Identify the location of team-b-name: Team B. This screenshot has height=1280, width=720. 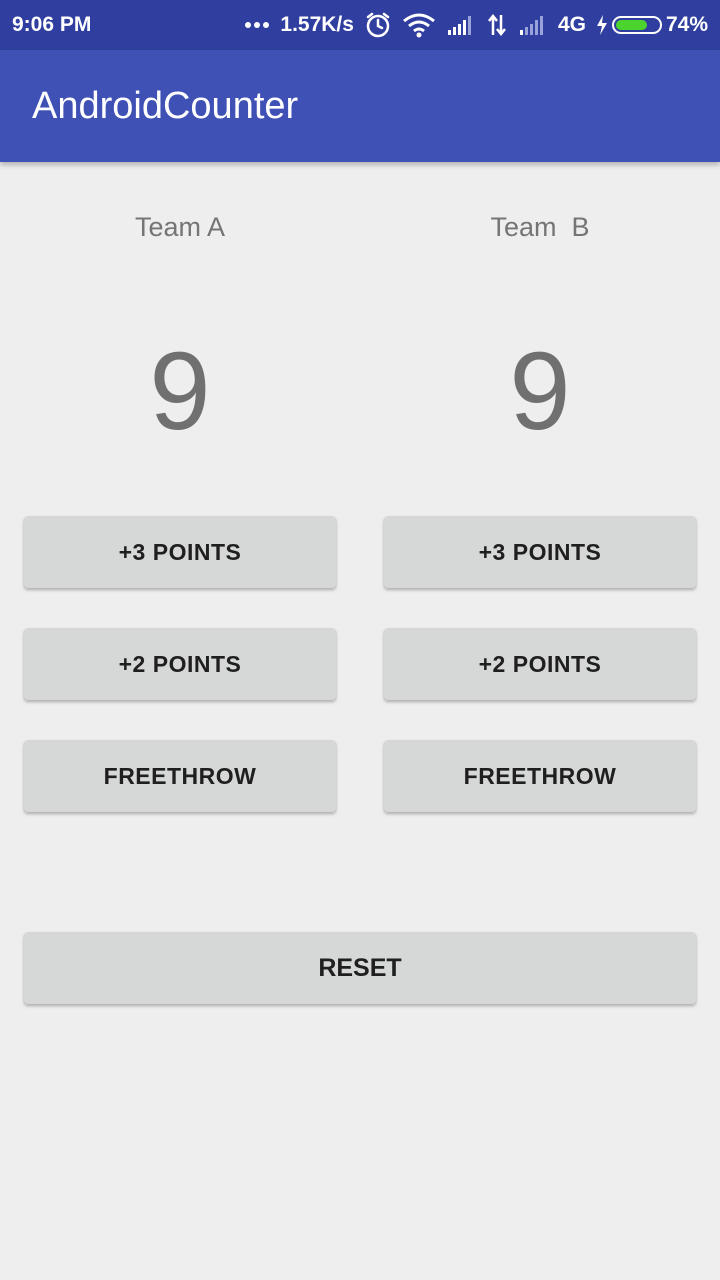
(540, 227).